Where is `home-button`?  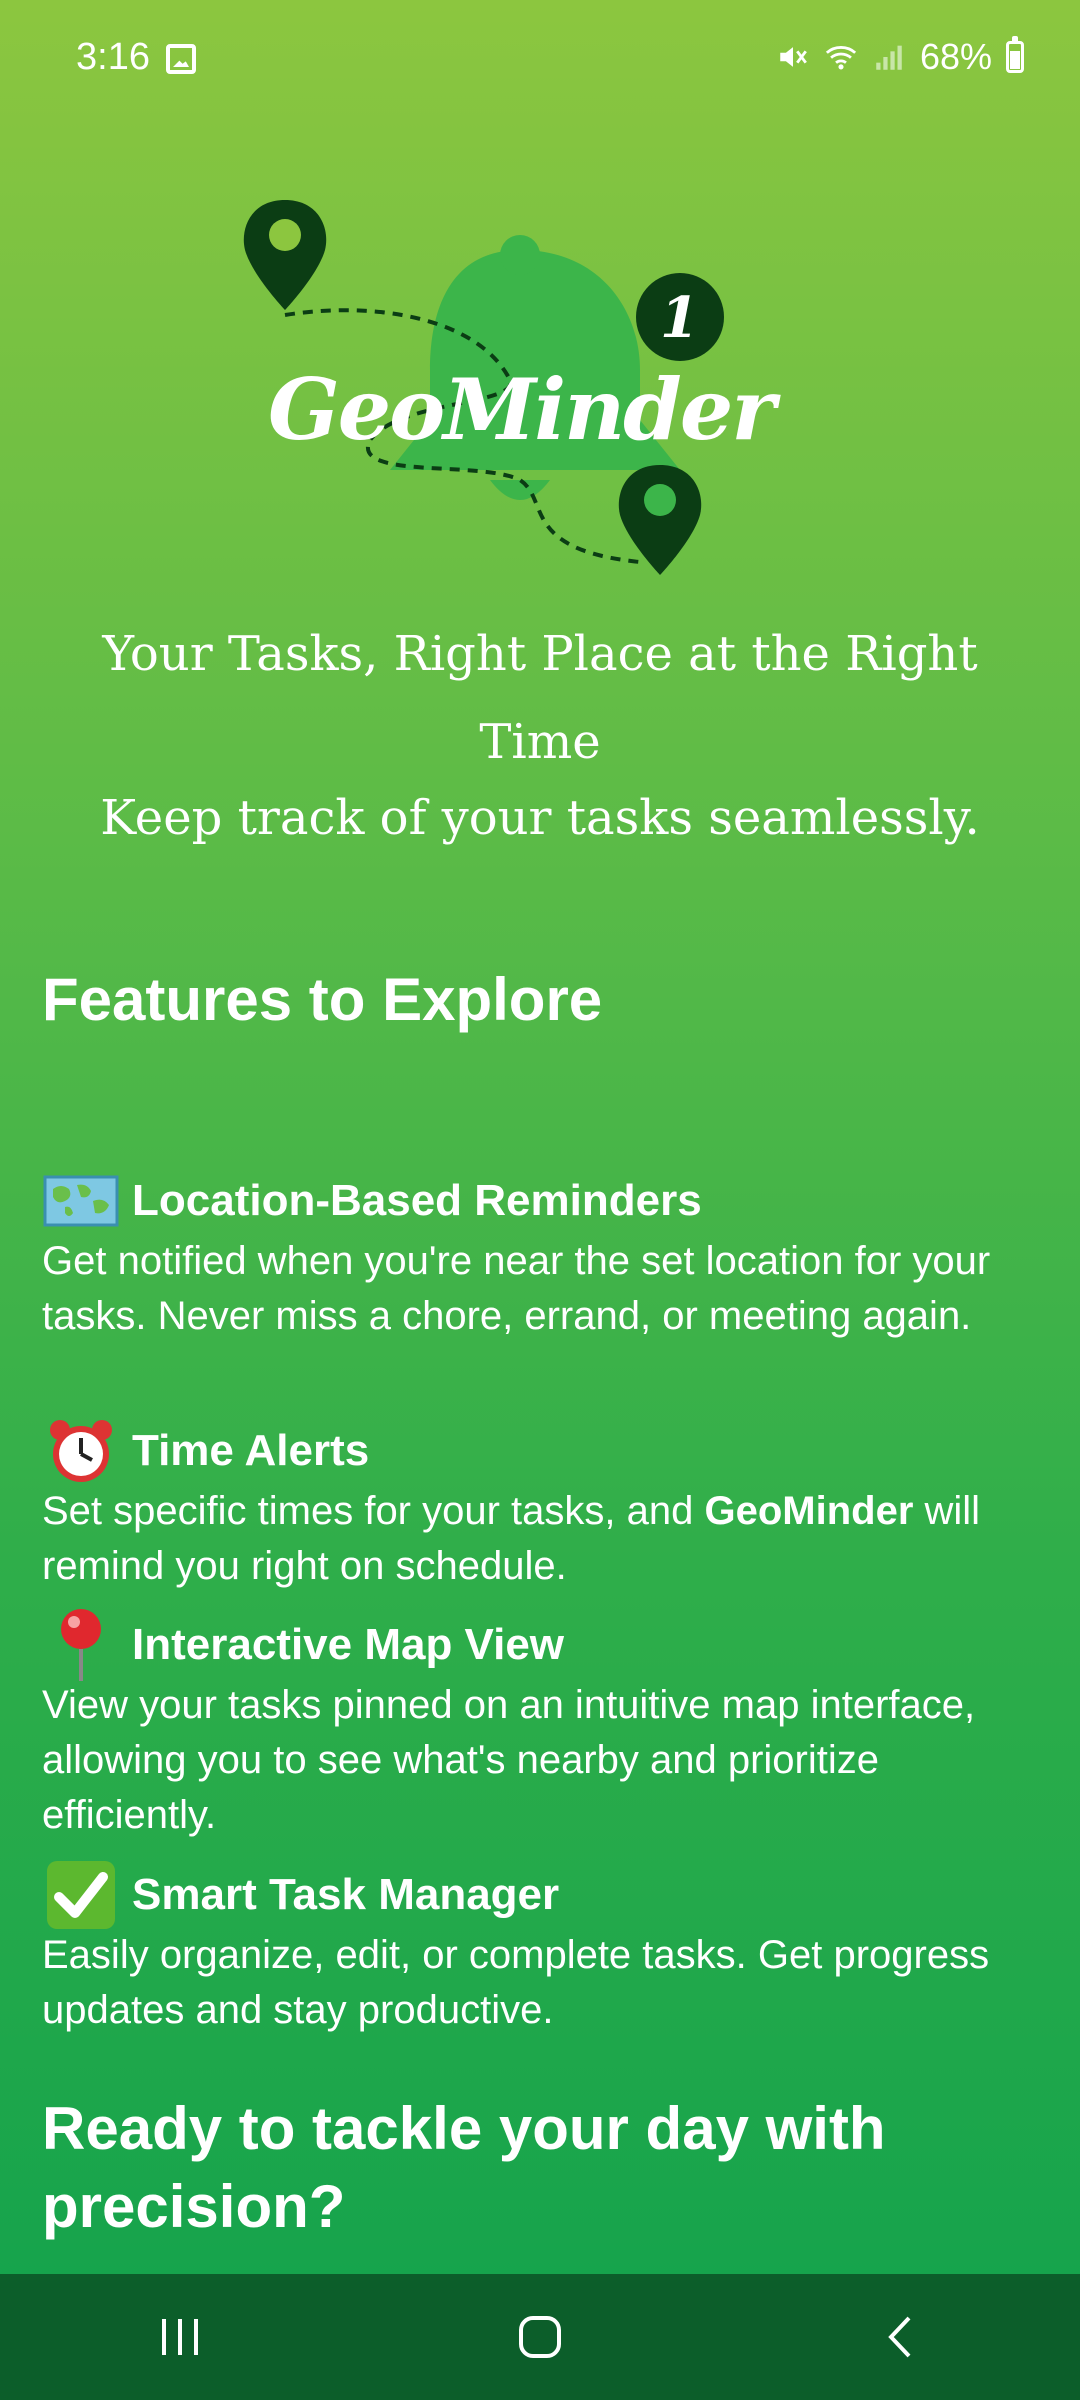
home-button is located at coordinates (540, 2337).